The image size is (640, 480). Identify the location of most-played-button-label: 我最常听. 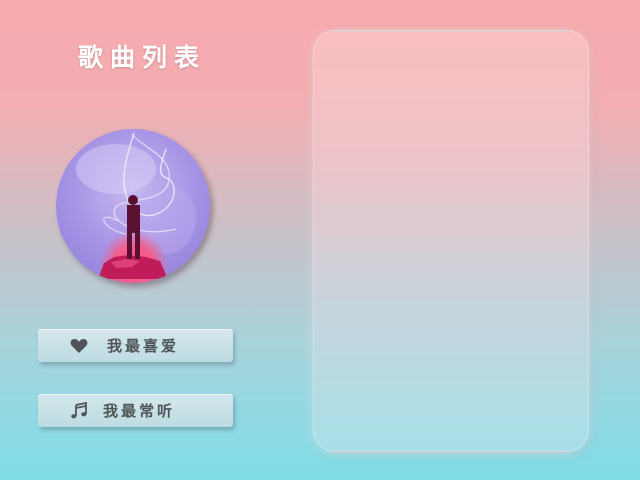
(139, 411).